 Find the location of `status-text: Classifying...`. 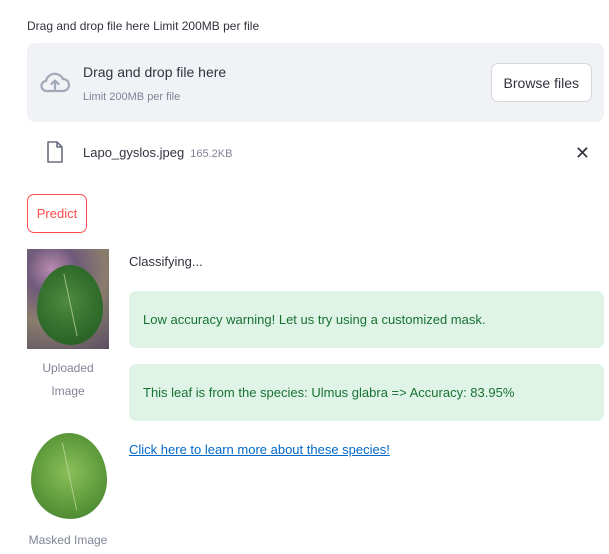

status-text: Classifying... is located at coordinates (166, 261).